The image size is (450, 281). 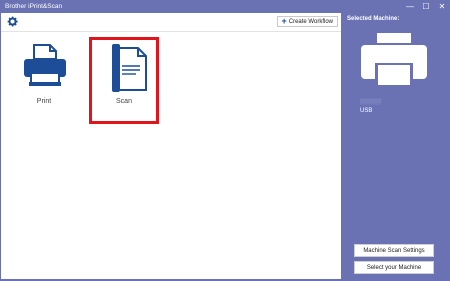 I want to click on create-workflow-button: + Create Workflow, so click(x=307, y=21).